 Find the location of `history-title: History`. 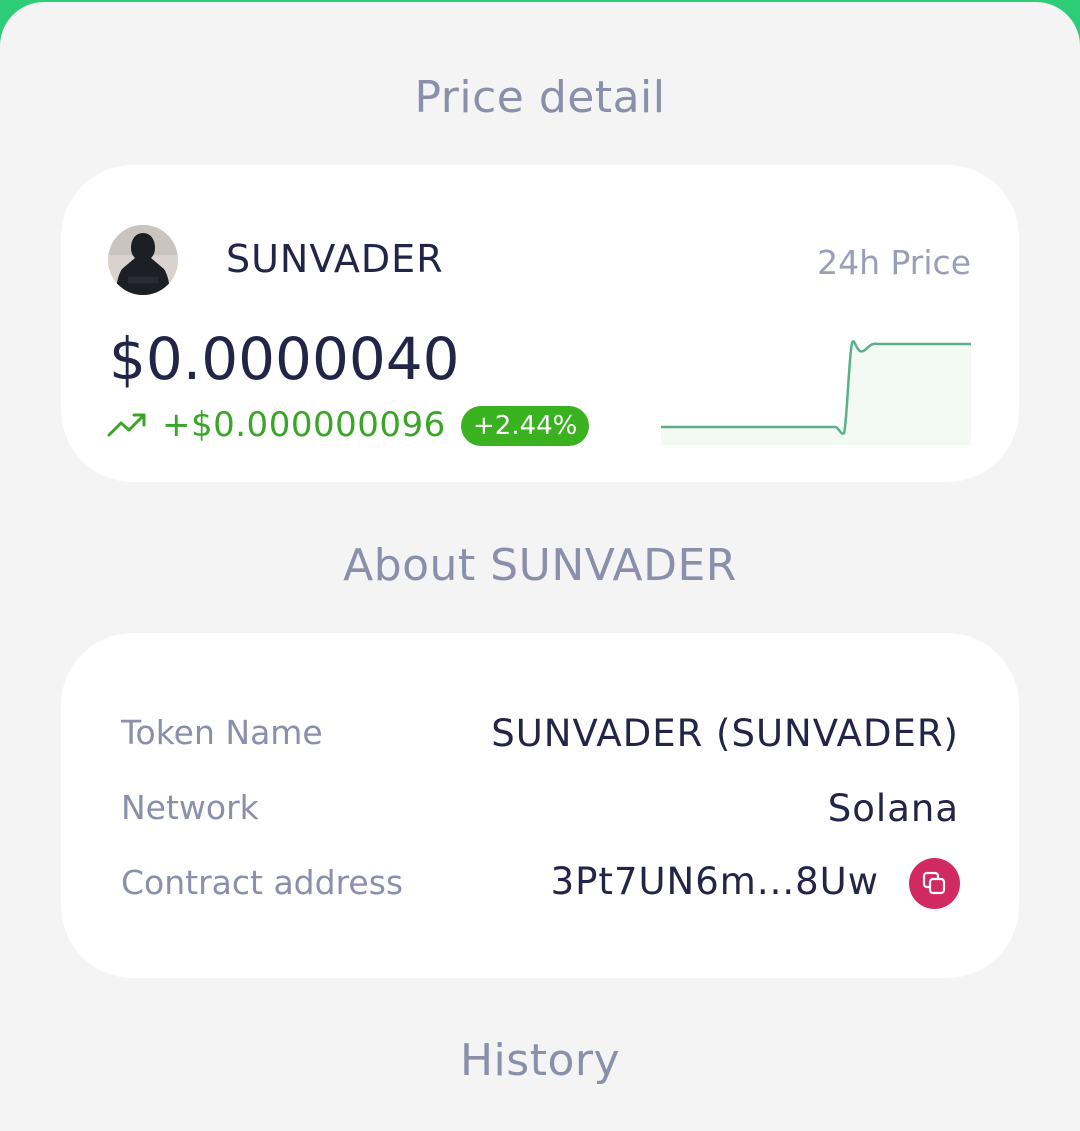

history-title: History is located at coordinates (540, 1060).